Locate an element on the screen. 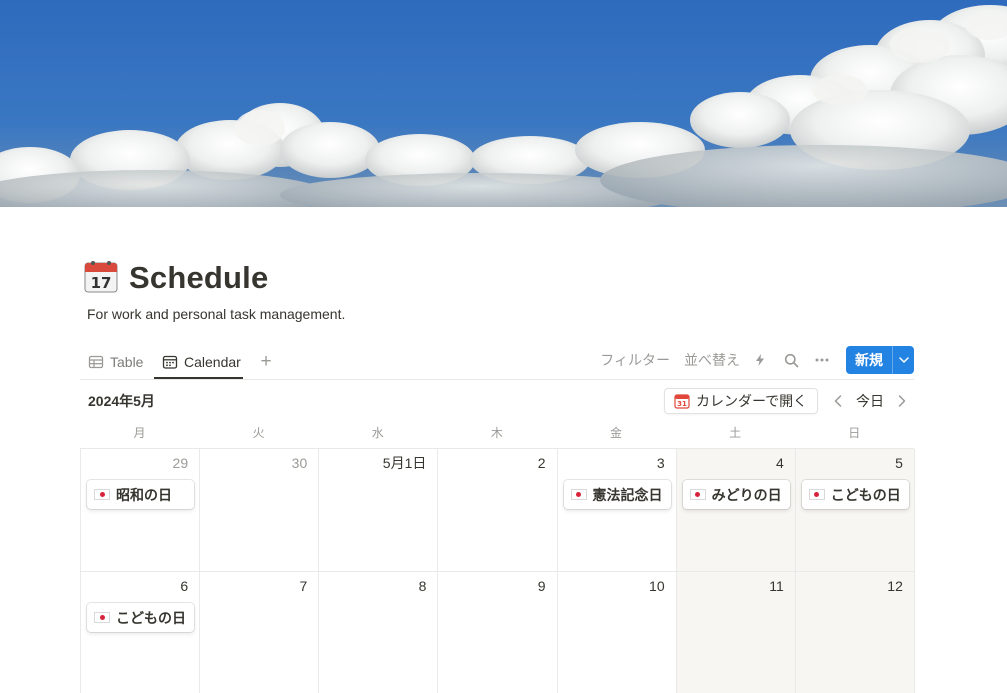 Image resolution: width=1007 pixels, height=693 pixels. calendar-day-cell: 4 みどりの日 is located at coordinates (736, 510).